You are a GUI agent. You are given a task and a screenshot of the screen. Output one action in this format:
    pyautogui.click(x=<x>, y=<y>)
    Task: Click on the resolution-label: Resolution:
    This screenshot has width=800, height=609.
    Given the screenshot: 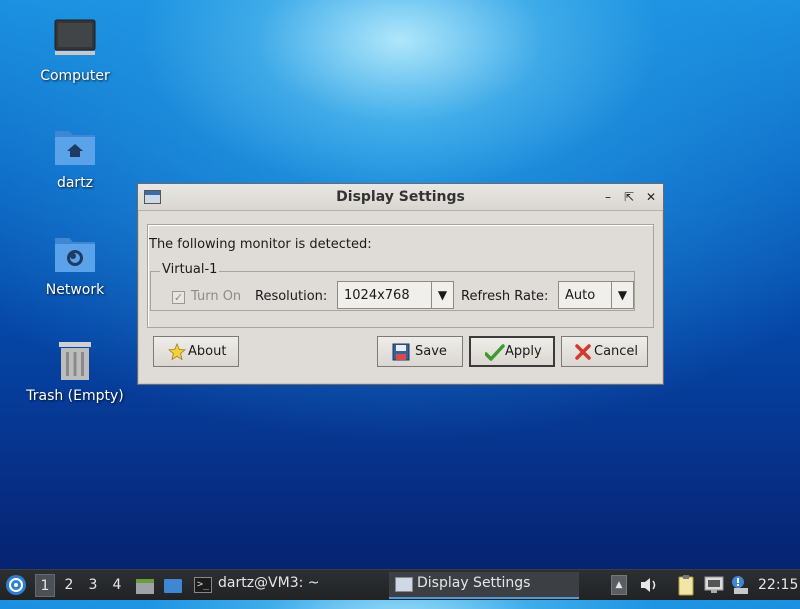 What is the action you would take?
    pyautogui.click(x=291, y=296)
    